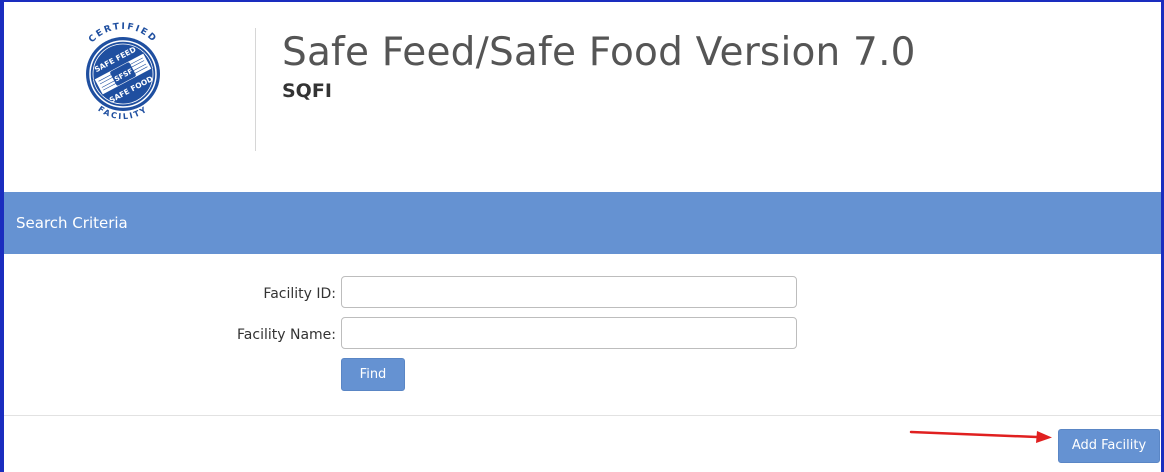 Image resolution: width=1164 pixels, height=472 pixels. I want to click on facility-name-label: Facility Name:, so click(286, 335).